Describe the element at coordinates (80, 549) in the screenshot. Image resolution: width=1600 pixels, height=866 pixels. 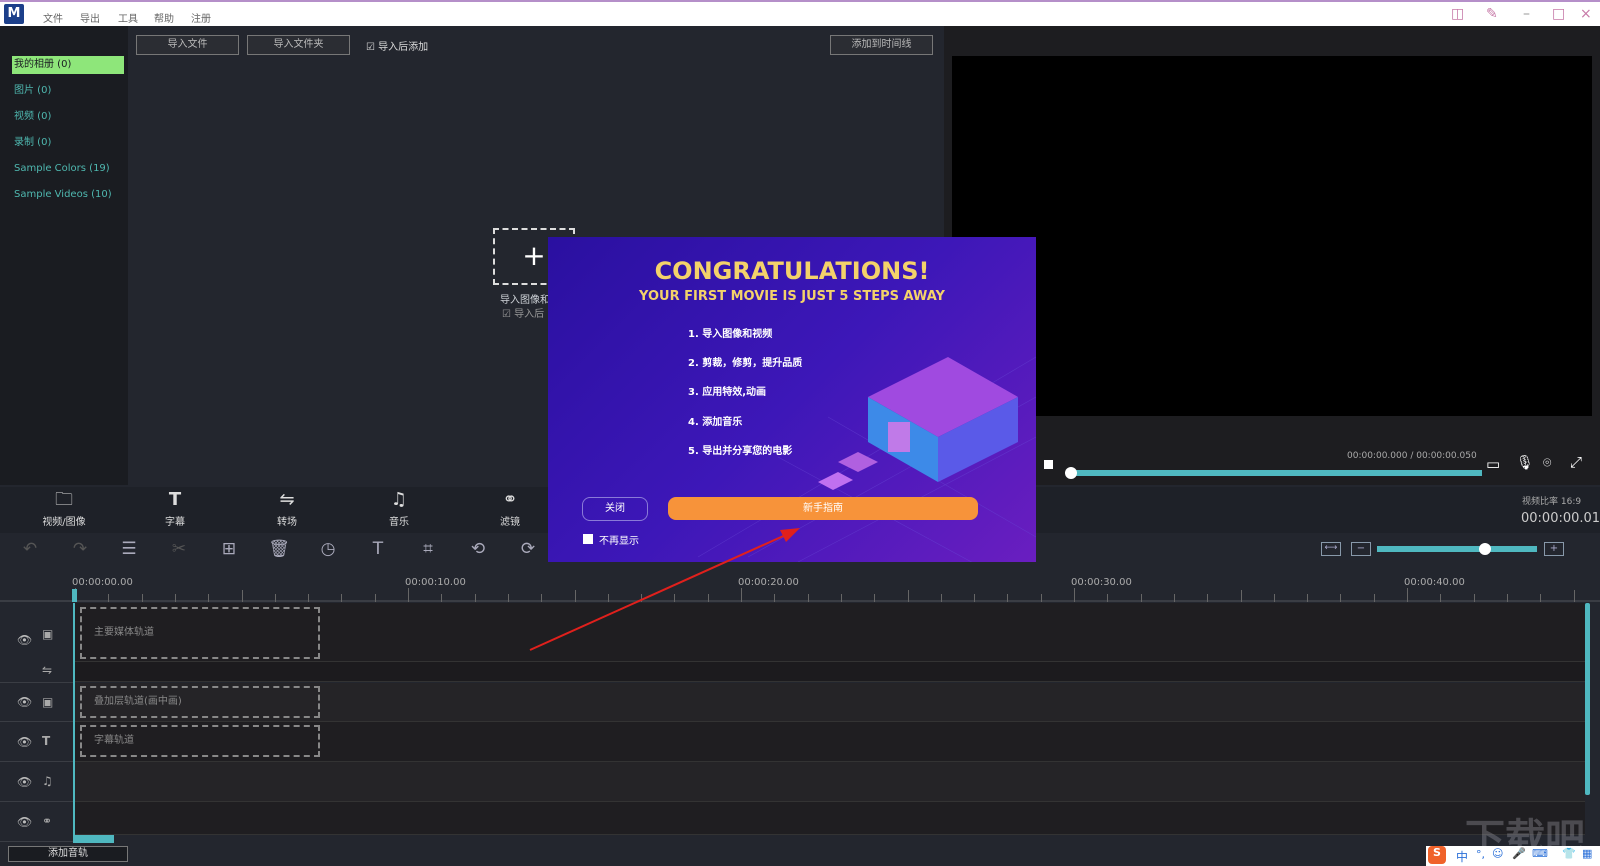
I see `redo-icon: ↷` at that location.